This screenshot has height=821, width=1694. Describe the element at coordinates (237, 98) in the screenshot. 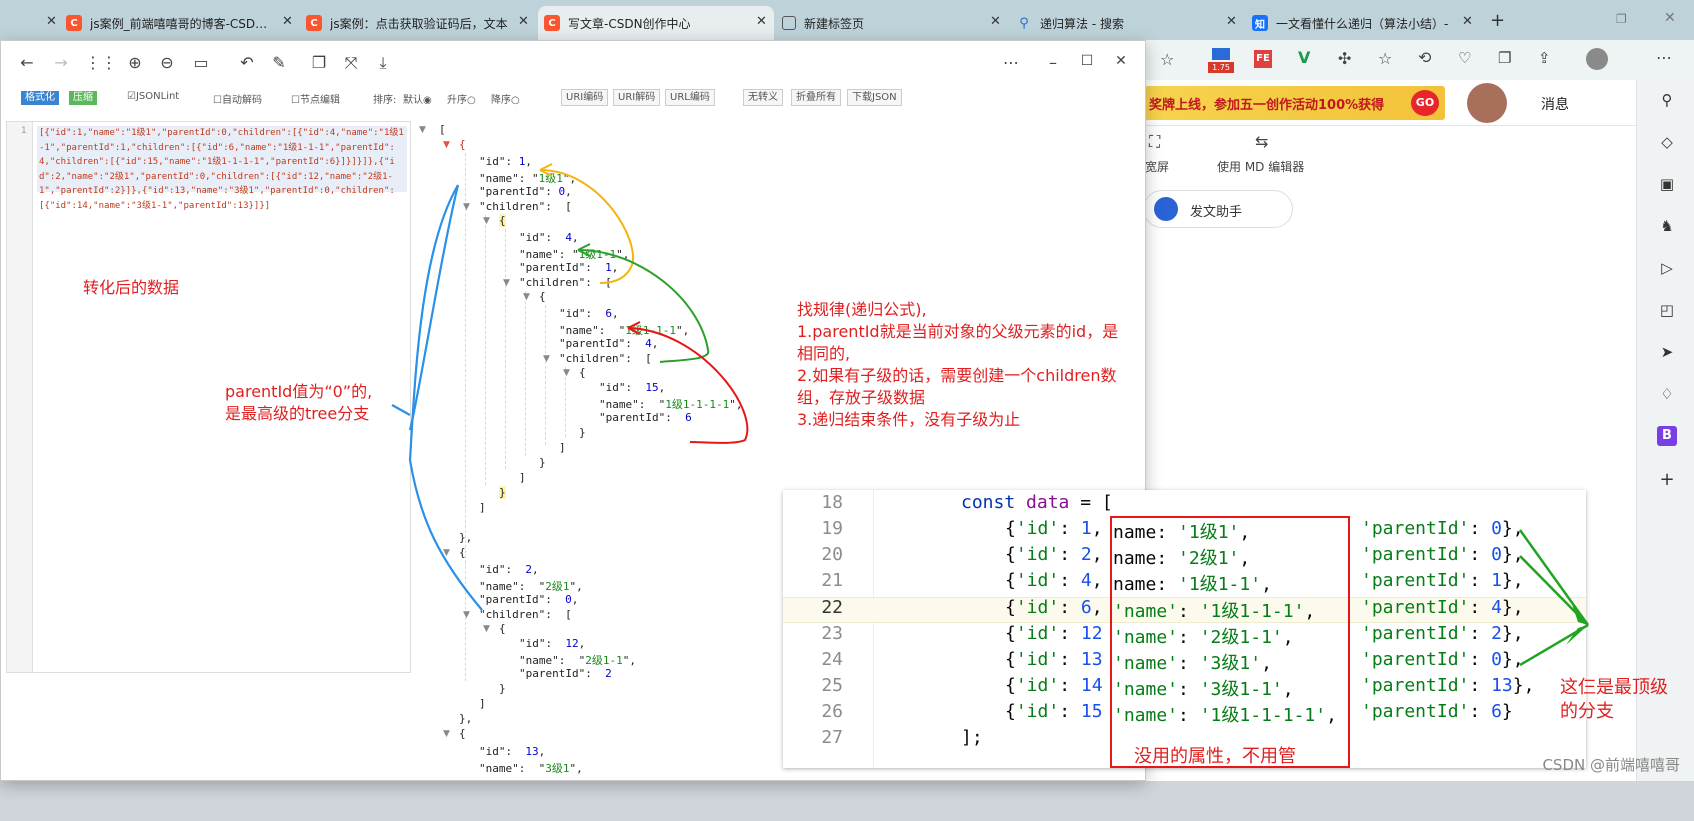

I see `autodecode-option: ☐自动解码` at that location.